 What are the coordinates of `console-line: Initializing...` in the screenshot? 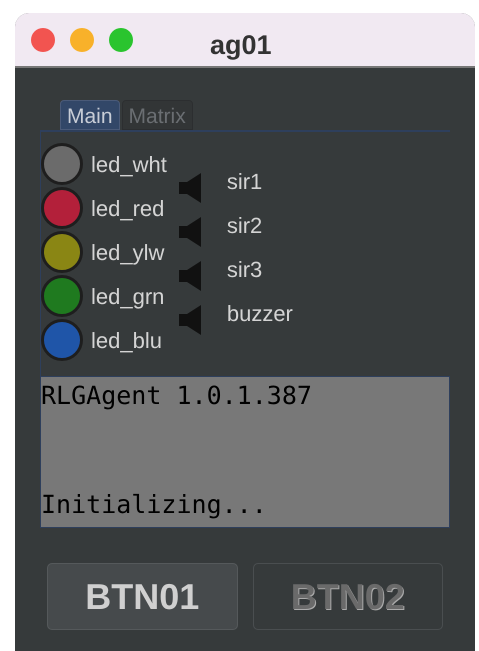 It's located at (154, 505).